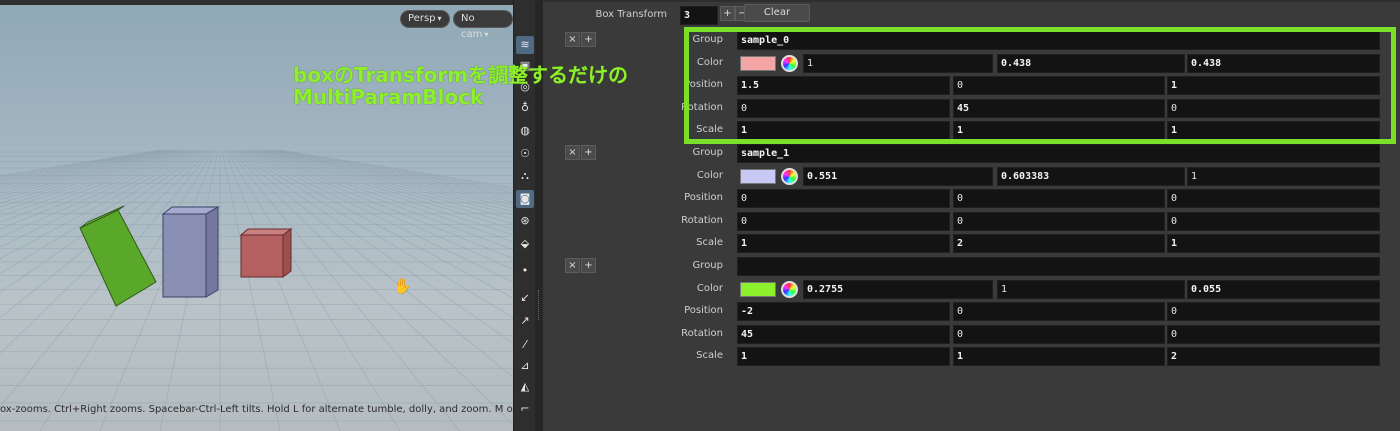 This screenshot has width=1400, height=431. What do you see at coordinates (439, 18) in the screenshot?
I see `chevron-down-icon: ▾` at bounding box center [439, 18].